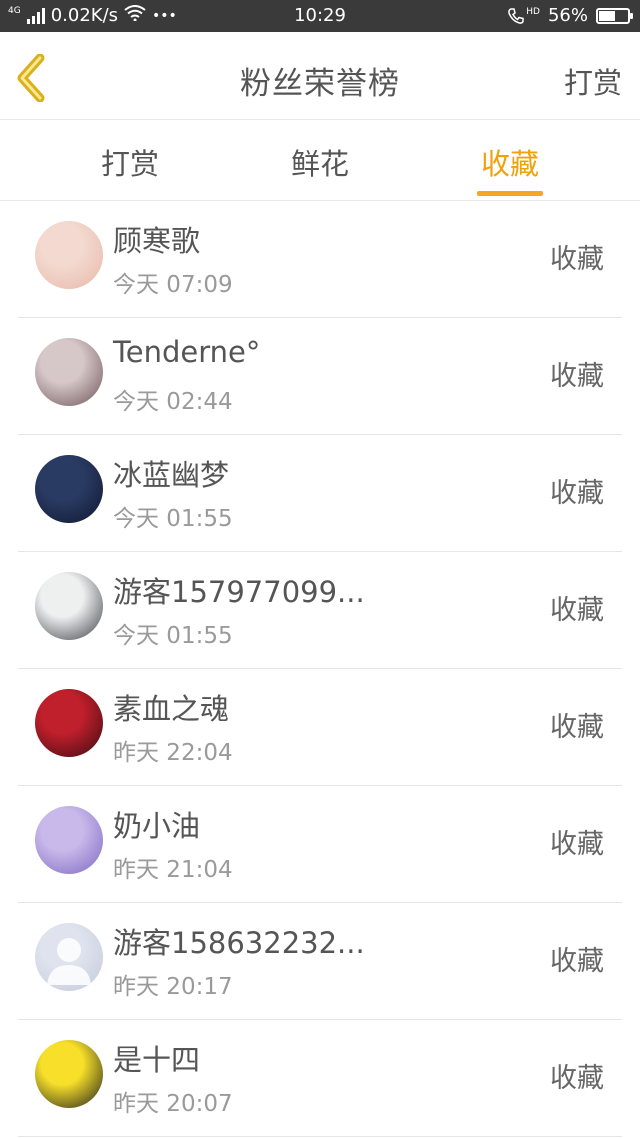 Image resolution: width=640 pixels, height=1138 pixels. I want to click on timestamp: 昨天 22:04, so click(173, 753).